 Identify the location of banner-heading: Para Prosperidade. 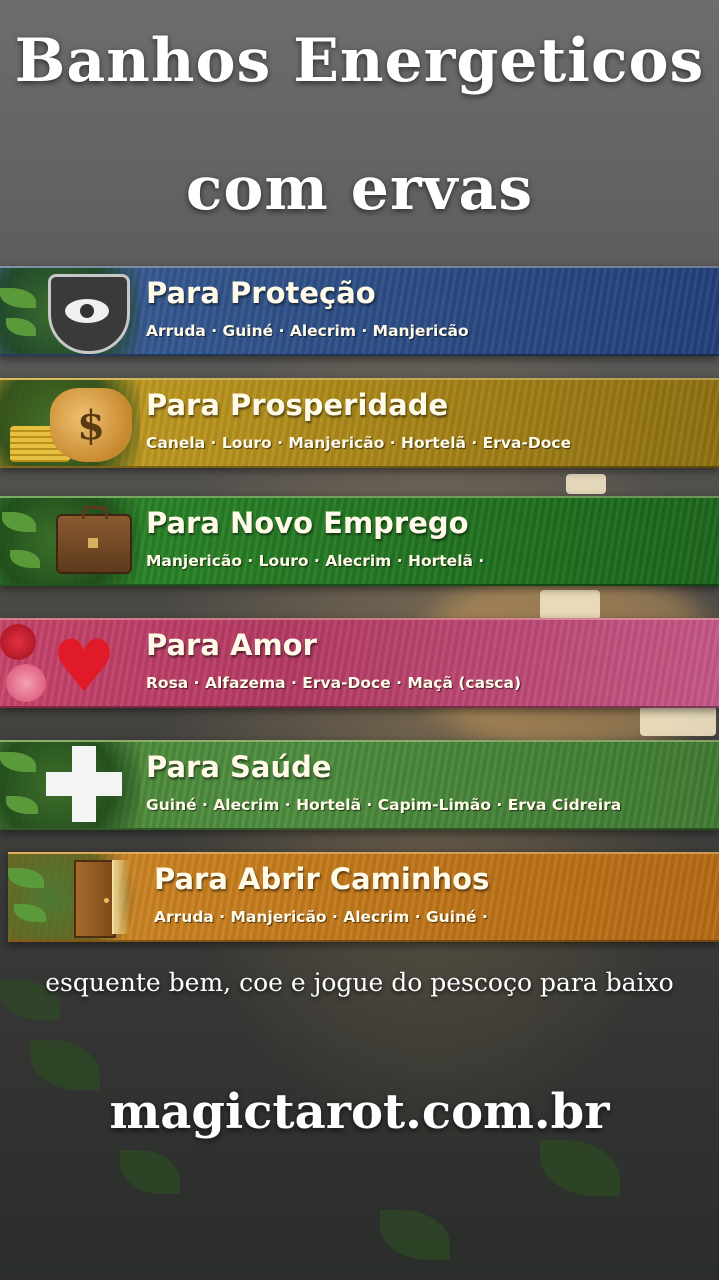
(297, 405).